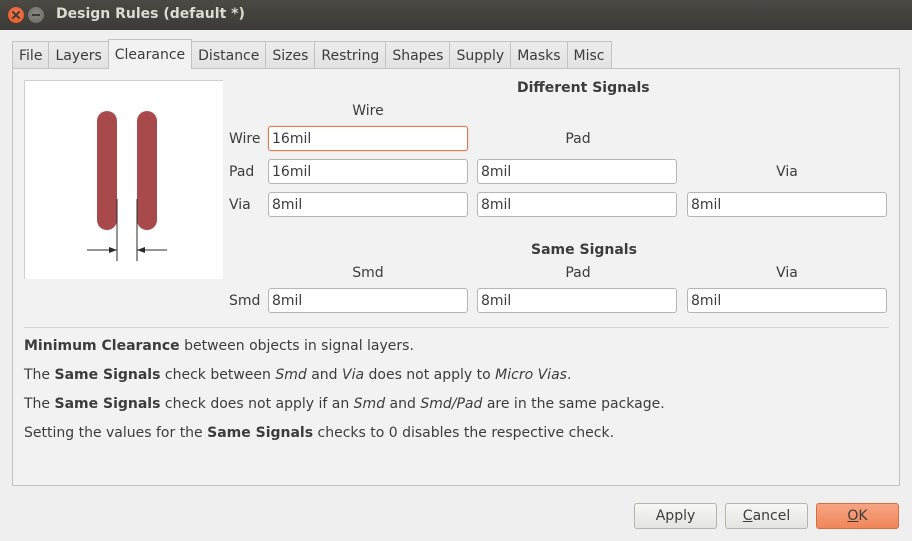 The image size is (912, 541). I want to click on col-label-via: Via, so click(787, 172).